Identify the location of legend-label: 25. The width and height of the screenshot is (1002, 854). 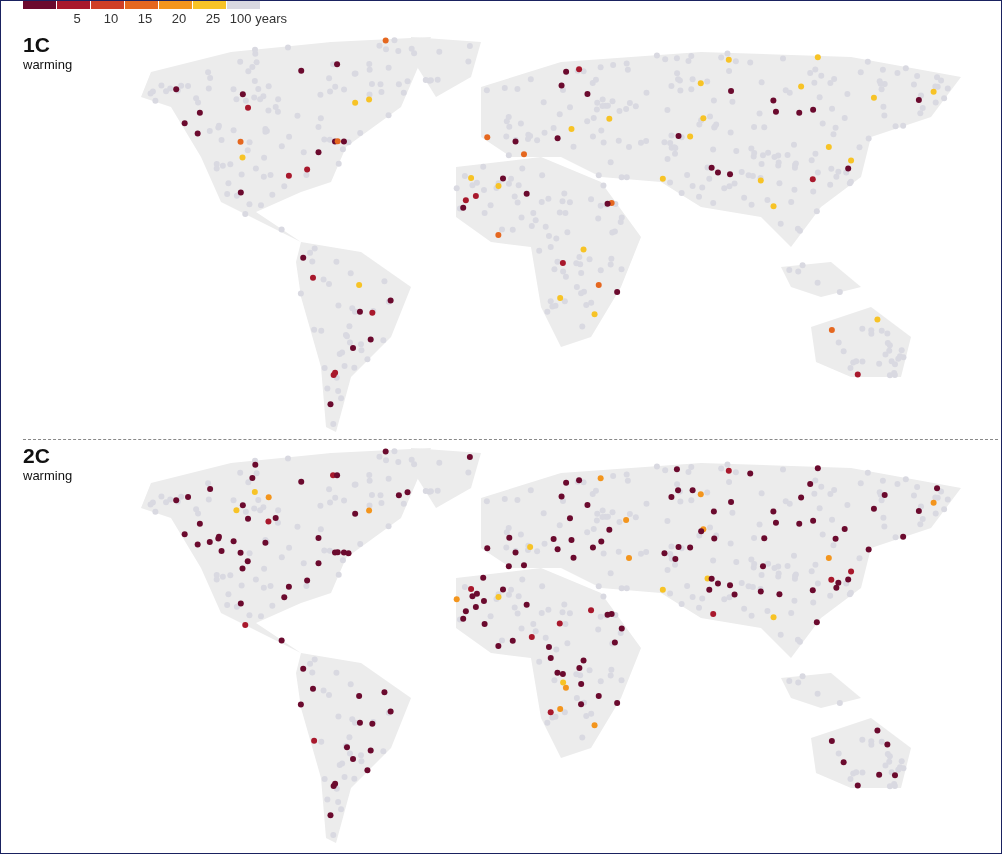
(213, 18).